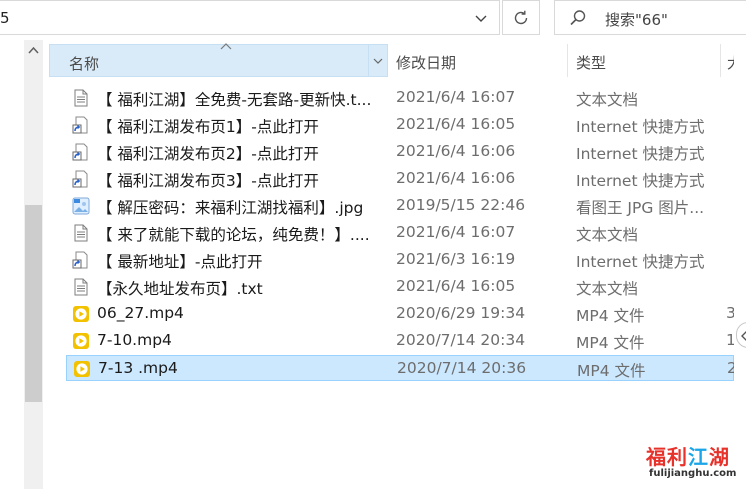  Describe the element at coordinates (140, 313) in the screenshot. I see `file-name: 06_27.mp4` at that location.